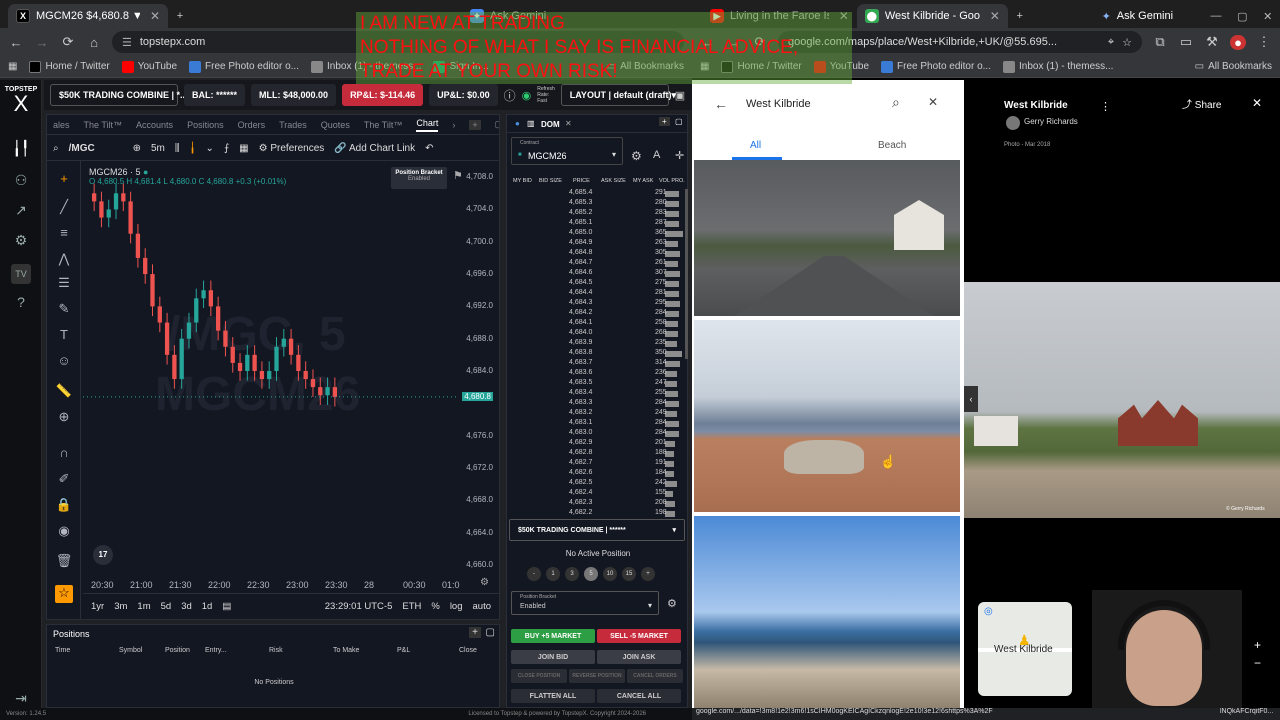 The image size is (1280, 720). I want to click on dom-row: 4,682.7 191, so click(598, 464).